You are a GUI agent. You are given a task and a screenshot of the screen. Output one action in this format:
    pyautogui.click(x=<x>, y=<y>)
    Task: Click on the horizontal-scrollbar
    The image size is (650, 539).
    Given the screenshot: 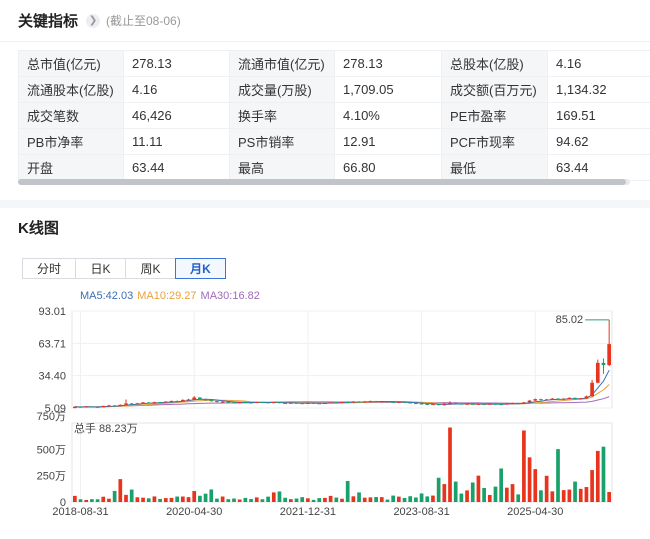 What is the action you would take?
    pyautogui.click(x=324, y=182)
    